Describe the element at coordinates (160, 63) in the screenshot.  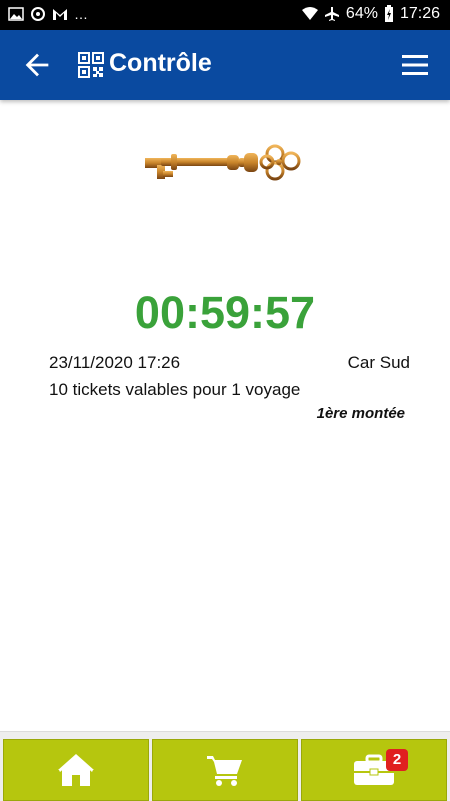
I see `page-title: Contrôle` at that location.